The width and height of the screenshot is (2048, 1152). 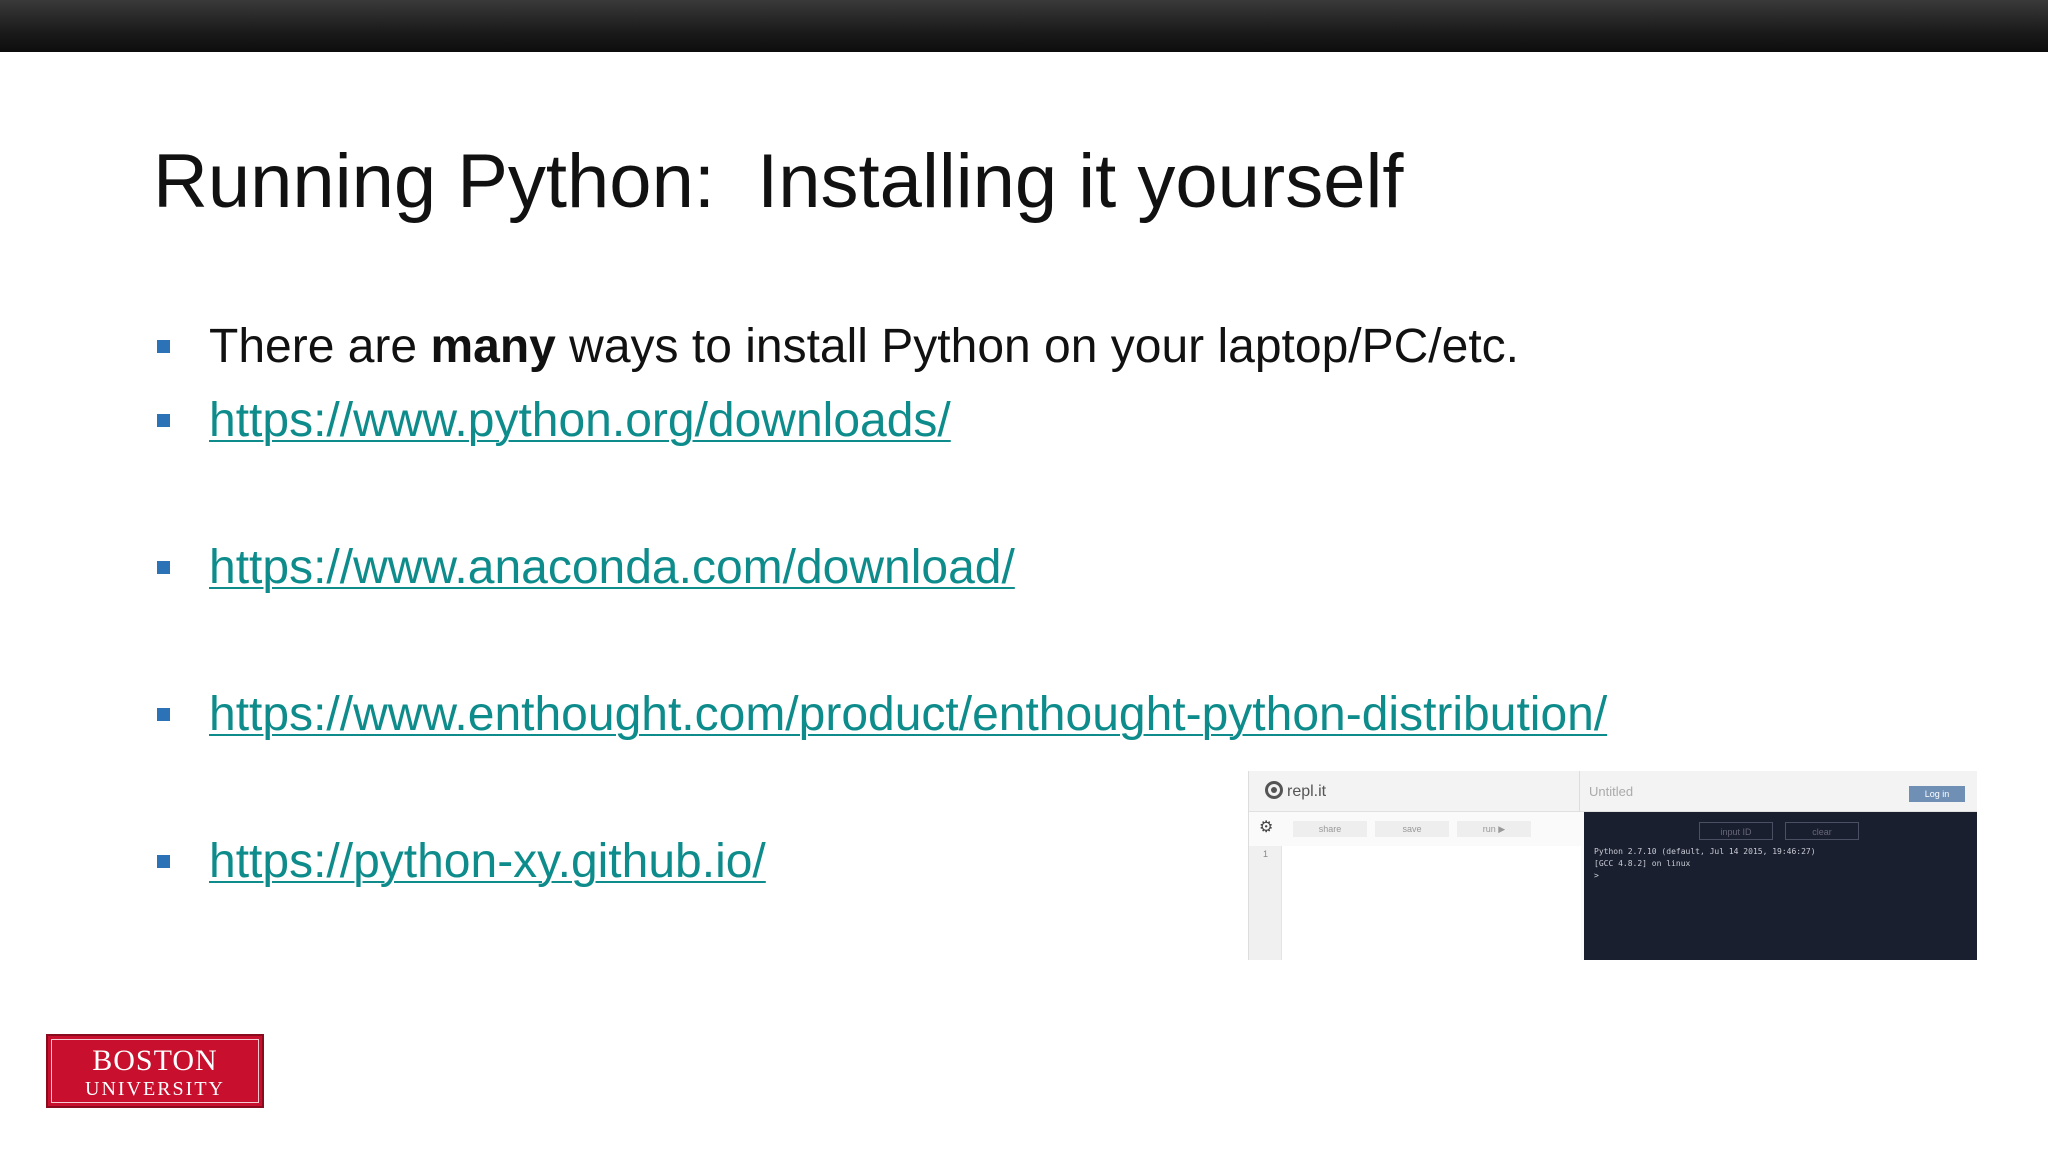 I want to click on repl-console, so click(x=1780, y=886).